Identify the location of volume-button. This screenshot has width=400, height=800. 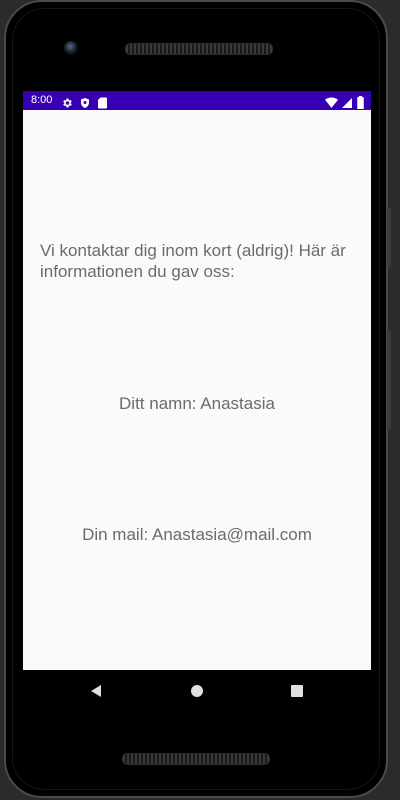
(389, 380).